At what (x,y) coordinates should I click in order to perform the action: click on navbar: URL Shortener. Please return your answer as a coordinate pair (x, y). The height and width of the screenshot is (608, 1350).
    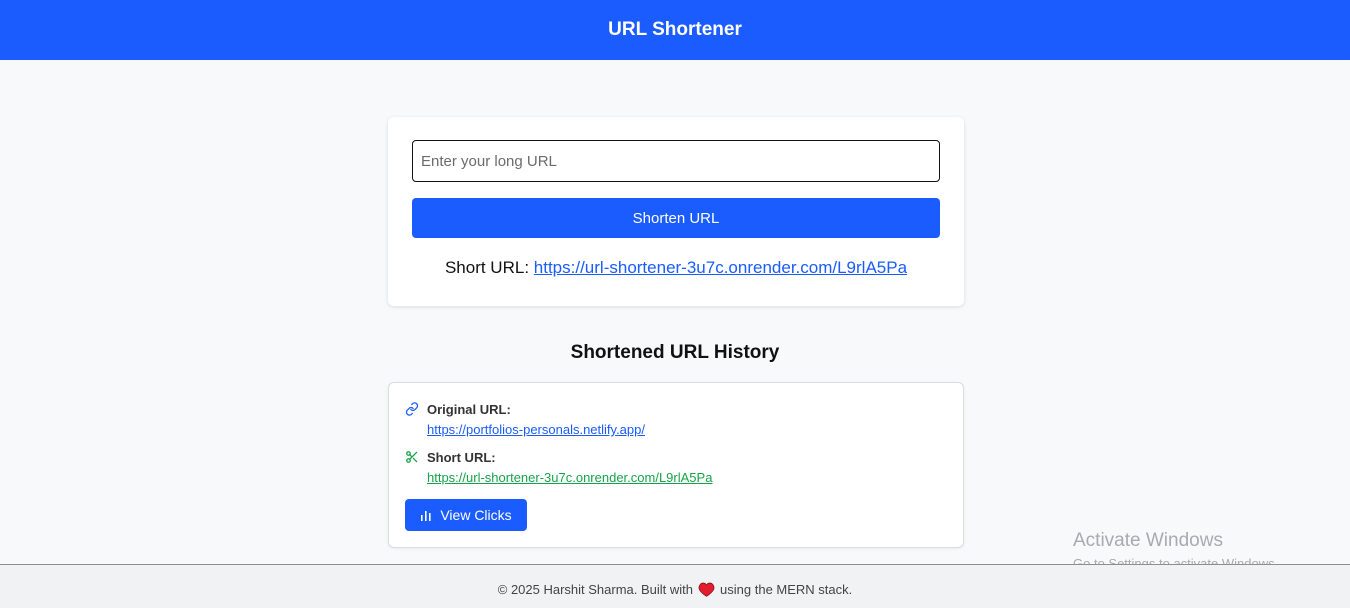
    Looking at the image, I should click on (675, 30).